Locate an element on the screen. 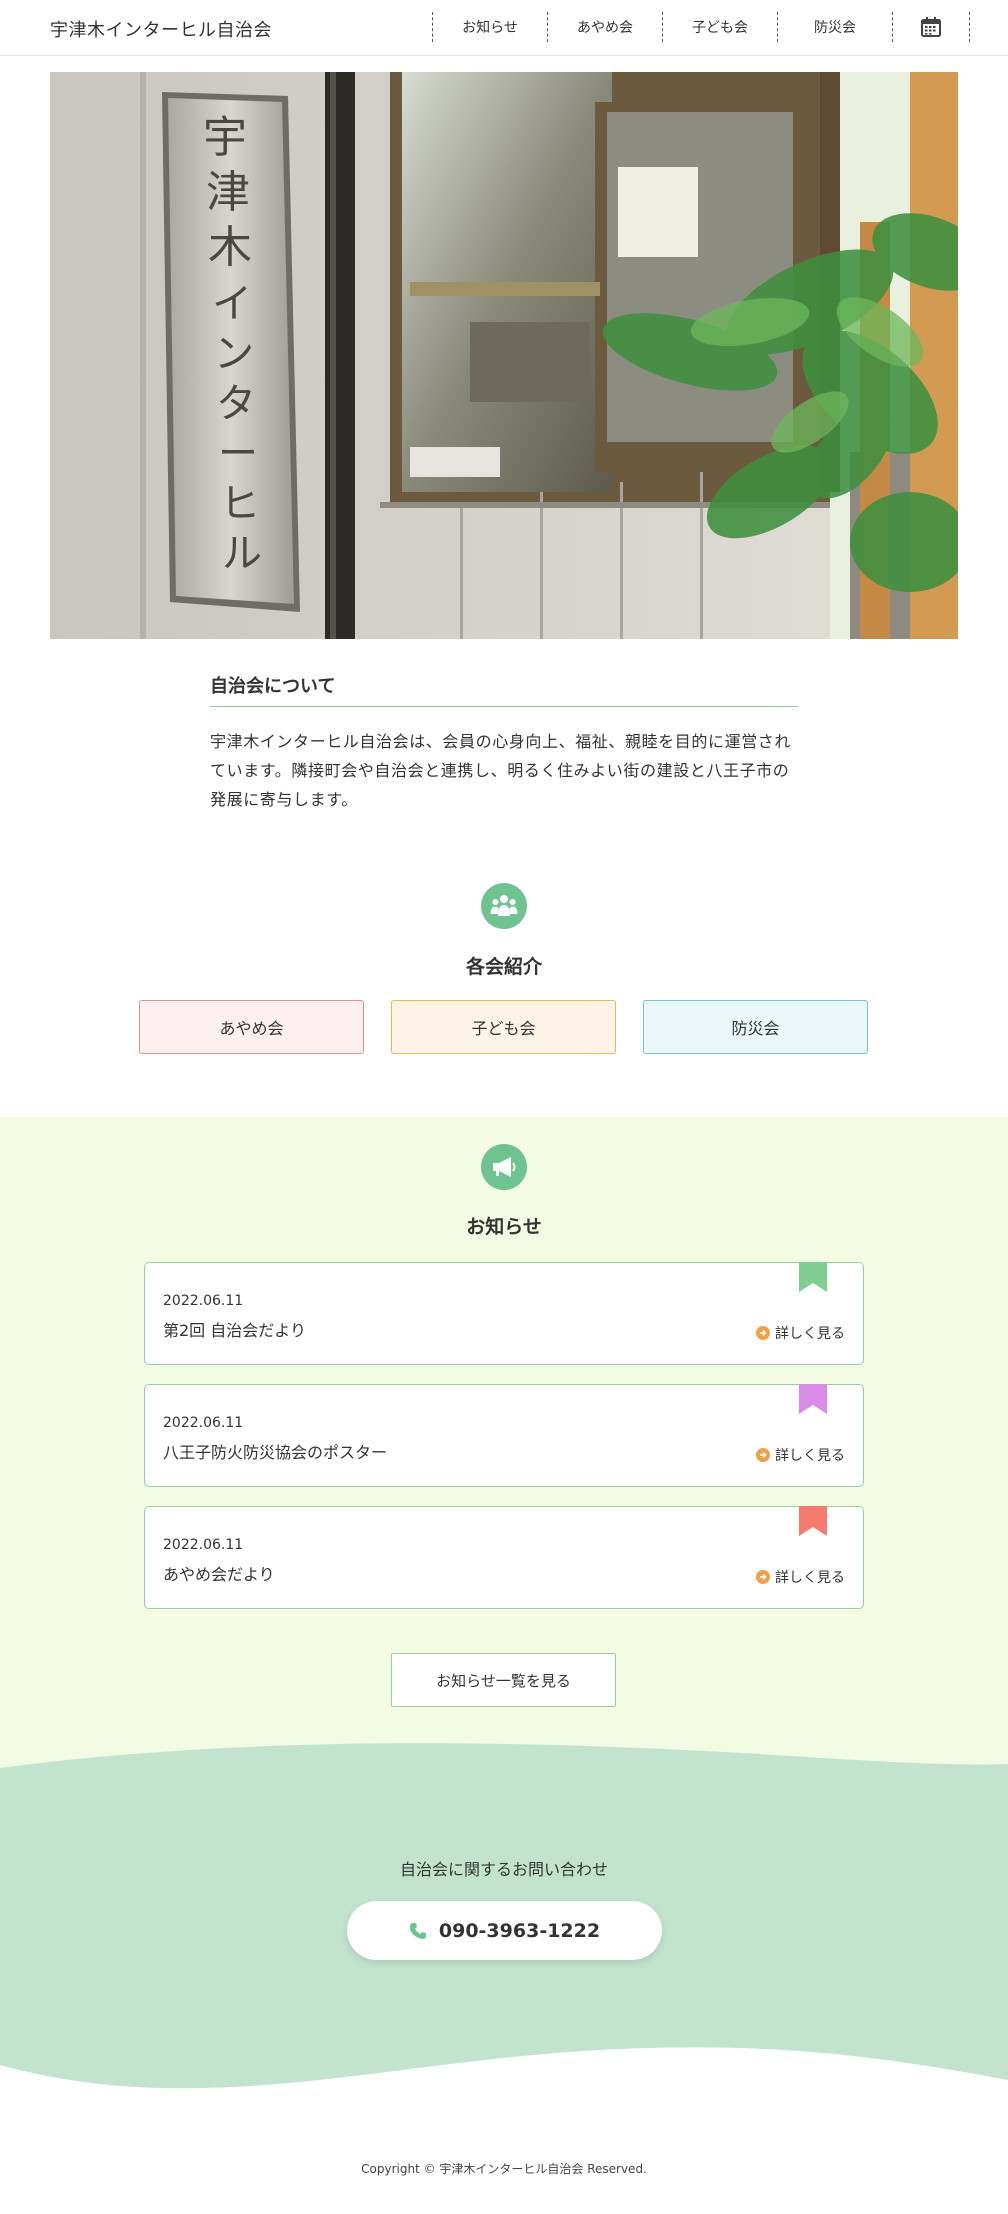 The width and height of the screenshot is (1008, 2214). news-title-text: 第2回 自治会だより is located at coordinates (234, 1329).